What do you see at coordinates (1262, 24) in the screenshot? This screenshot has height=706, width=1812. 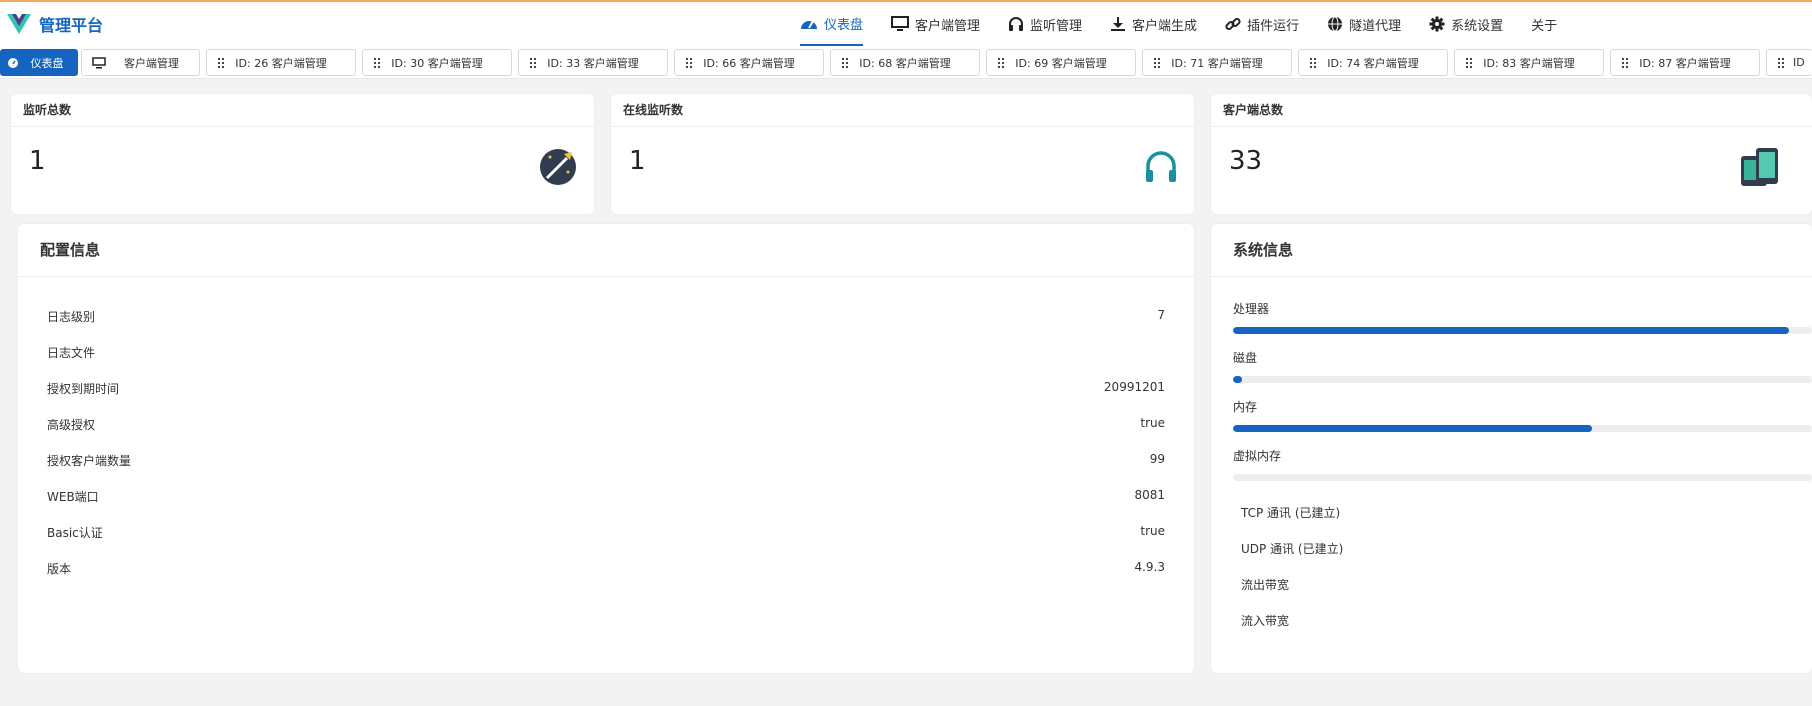 I see `nav-plugin-run: 插件运行` at bounding box center [1262, 24].